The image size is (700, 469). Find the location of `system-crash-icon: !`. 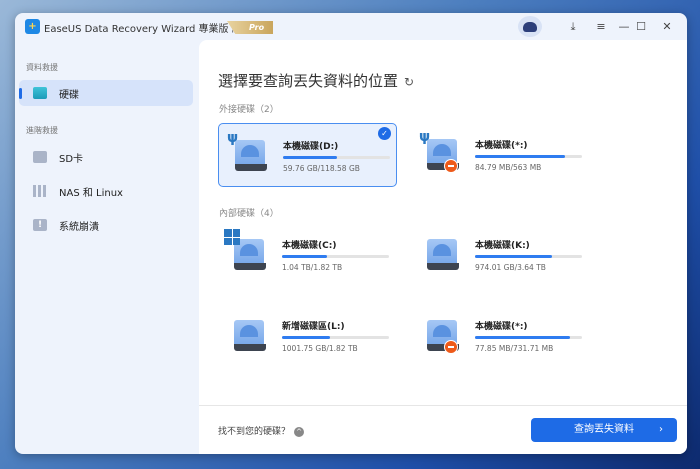

system-crash-icon: ! is located at coordinates (40, 225).